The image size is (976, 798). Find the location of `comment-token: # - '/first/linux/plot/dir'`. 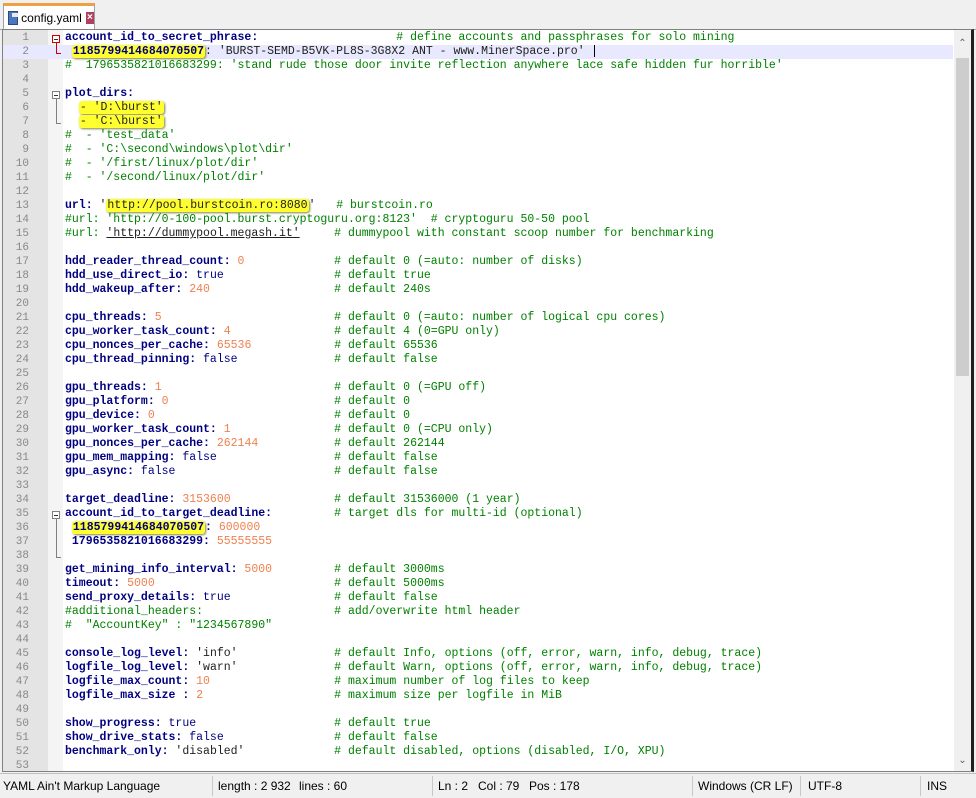

comment-token: # - '/first/linux/plot/dir' is located at coordinates (162, 163).